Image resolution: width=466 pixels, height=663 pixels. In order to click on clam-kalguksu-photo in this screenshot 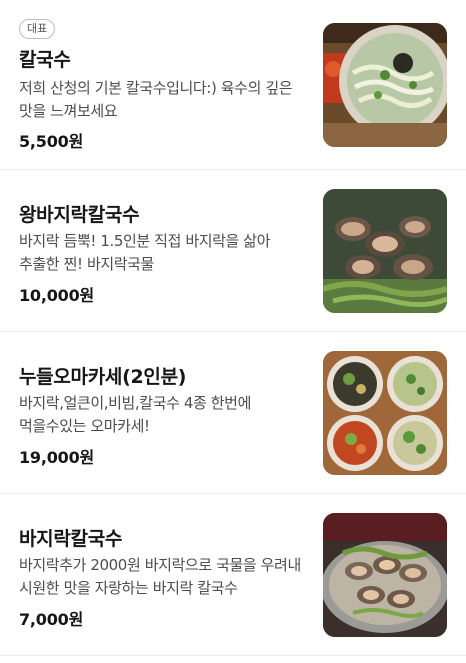, I will do `click(385, 251)`.